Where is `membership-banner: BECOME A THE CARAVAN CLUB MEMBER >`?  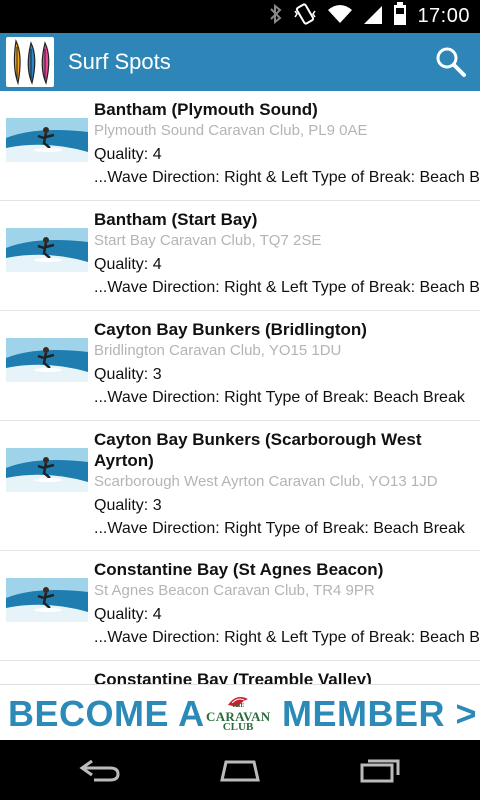
membership-banner: BECOME A THE CARAVAN CLUB MEMBER > is located at coordinates (240, 712).